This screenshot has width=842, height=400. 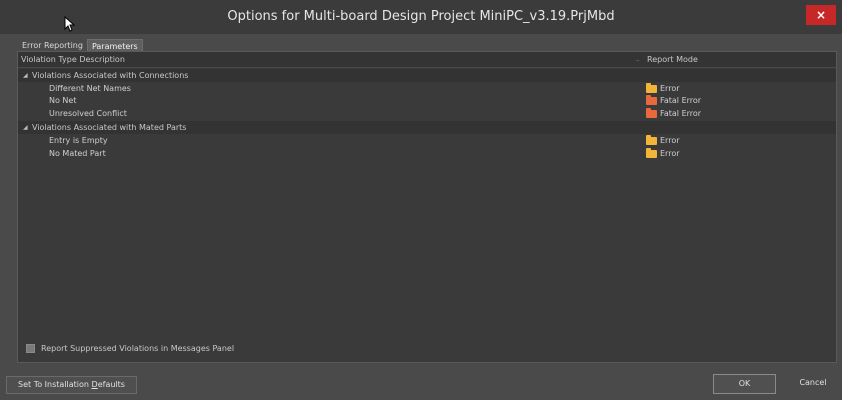 I want to click on group-row-mated-parts: ◢ Violations Associated with Mated Parts, so click(x=427, y=127).